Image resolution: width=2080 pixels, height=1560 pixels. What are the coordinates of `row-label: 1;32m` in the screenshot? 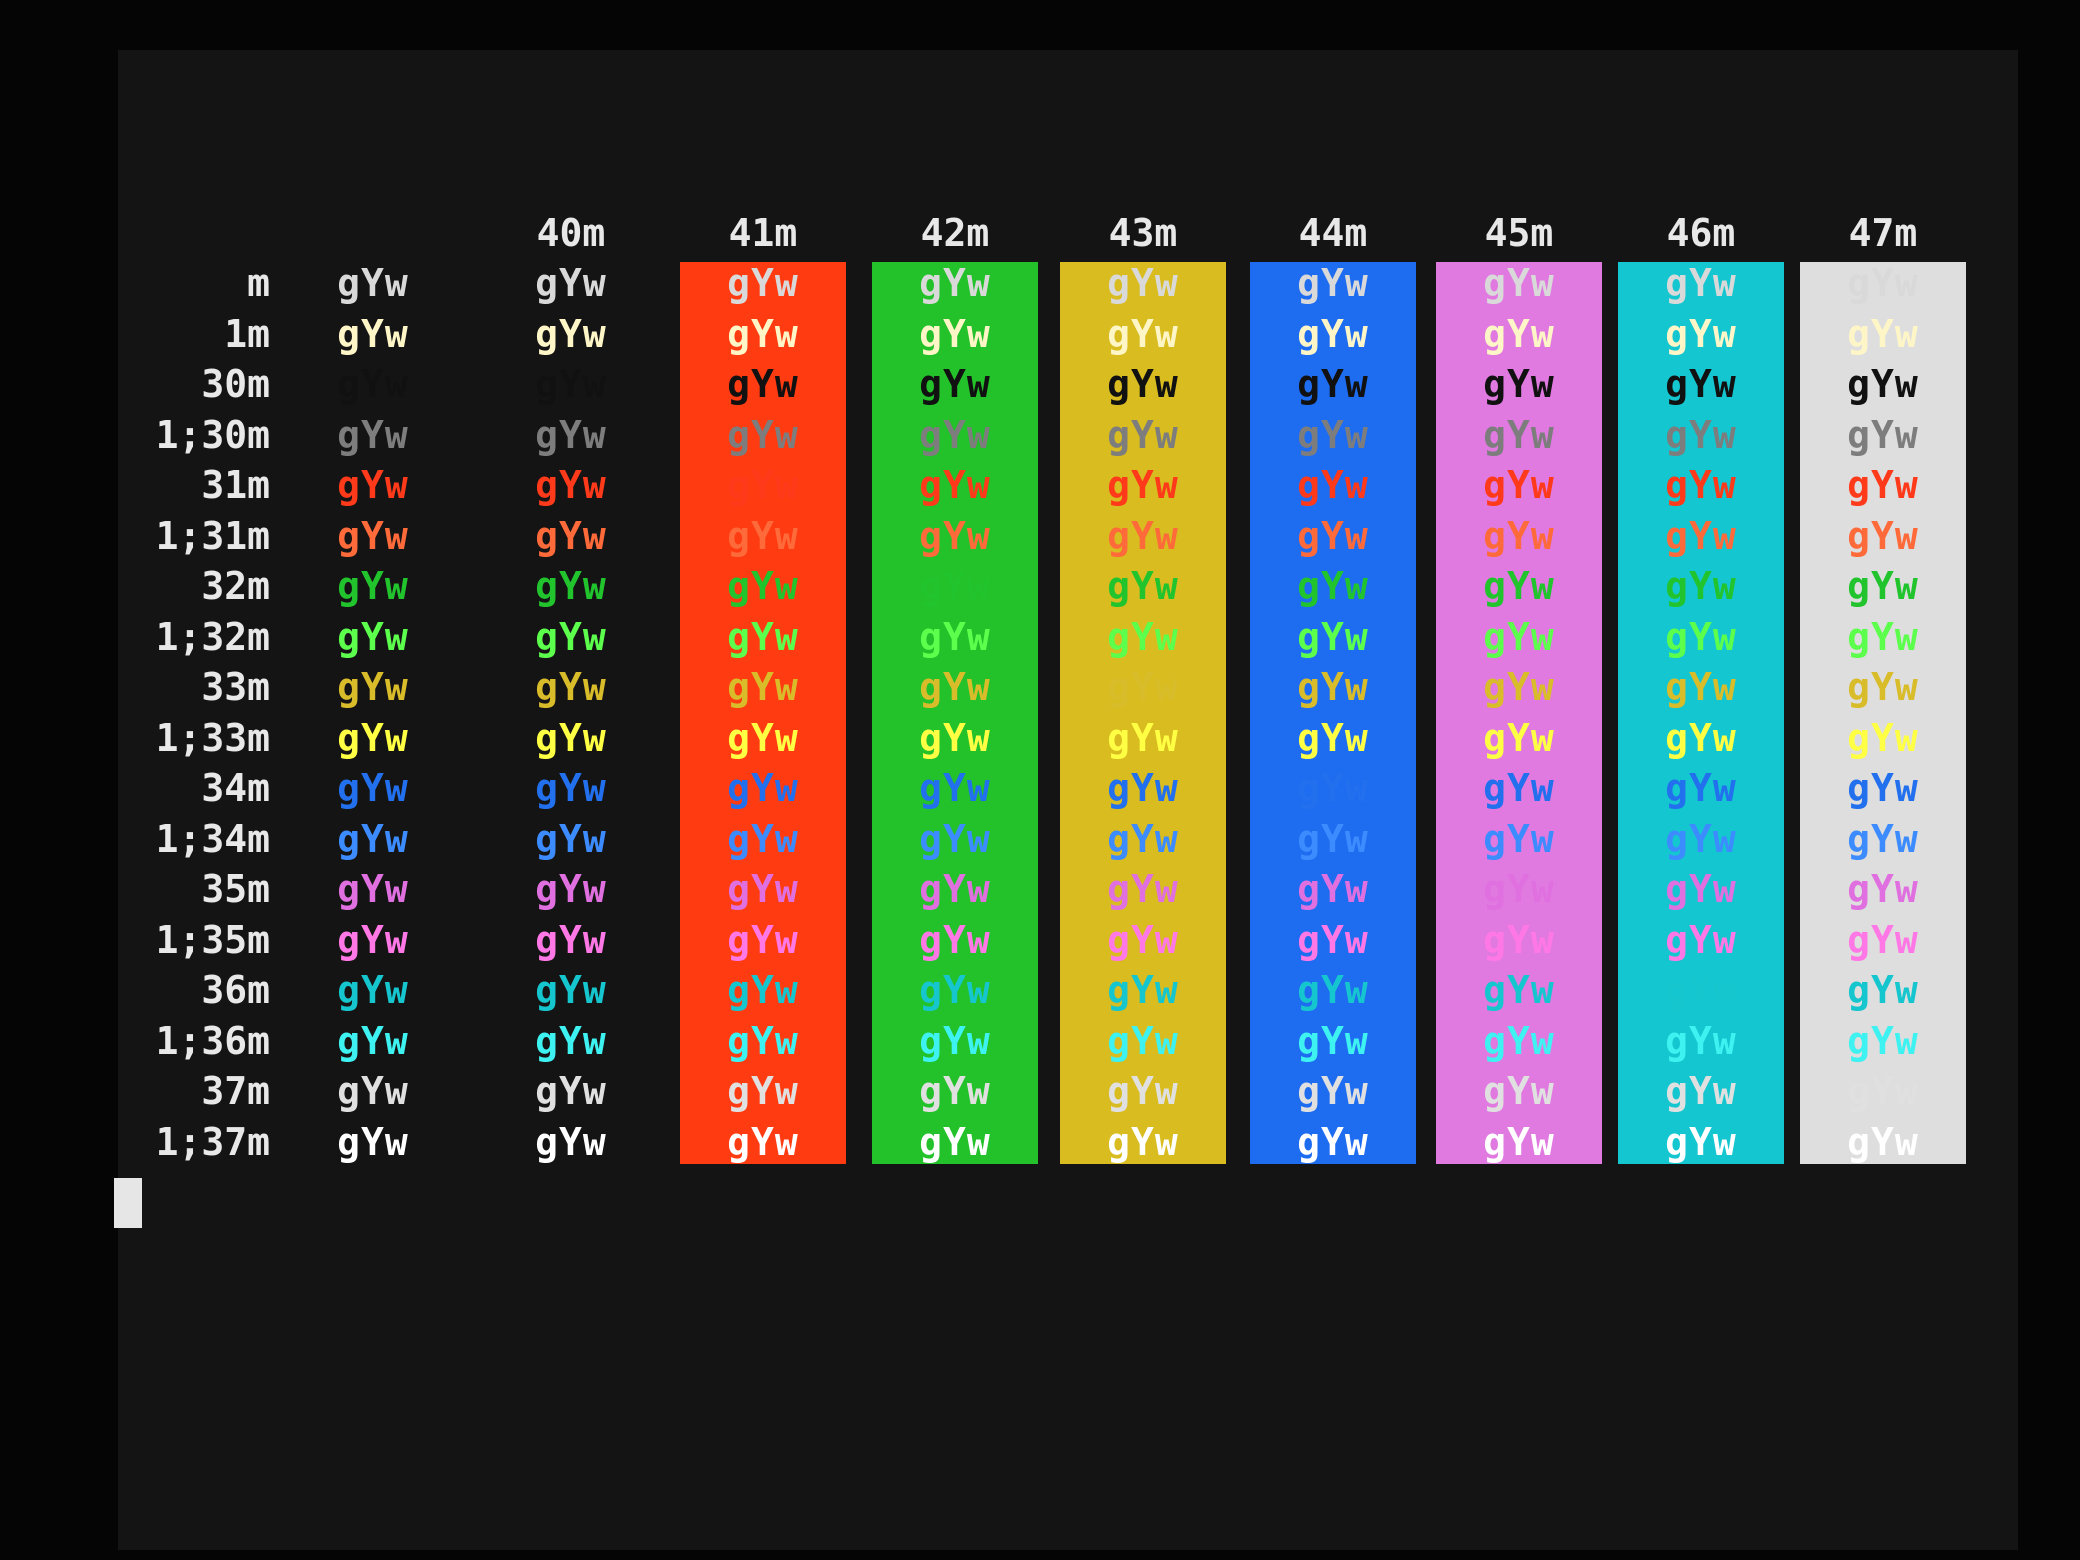 It's located at (212, 636).